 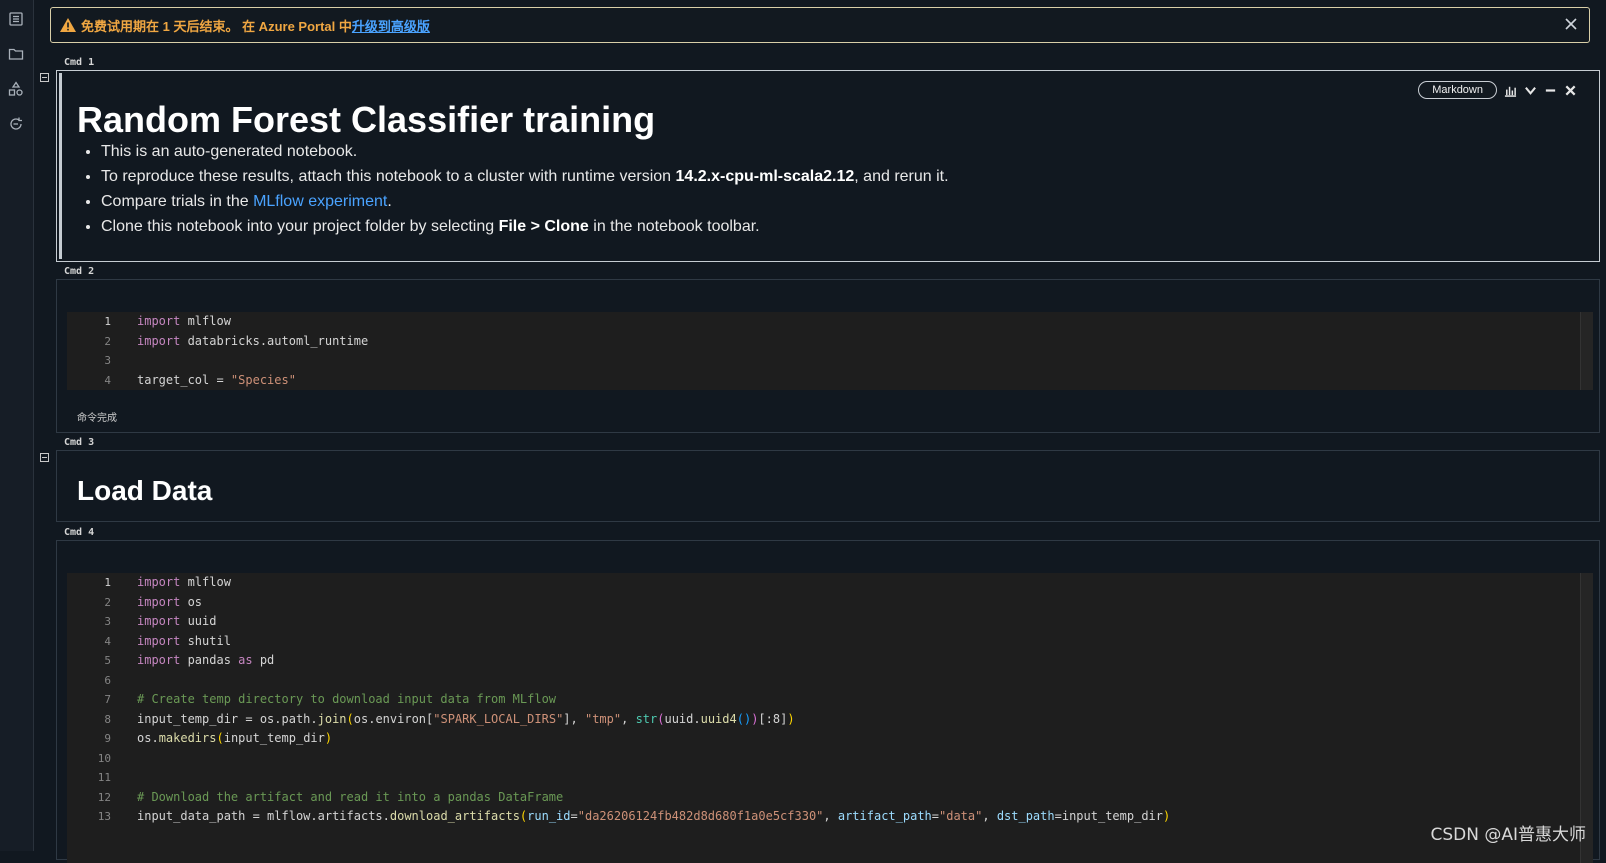 I want to click on runtime-version: 14.2.x-cpu-ml-scala2.12, so click(x=765, y=176).